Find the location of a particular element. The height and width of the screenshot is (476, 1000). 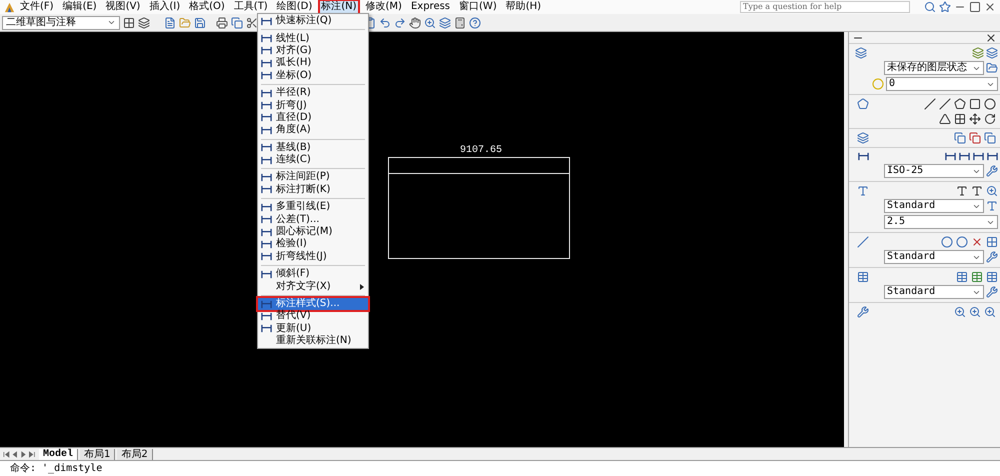

menu-item: 插入(I) is located at coordinates (165, 7).